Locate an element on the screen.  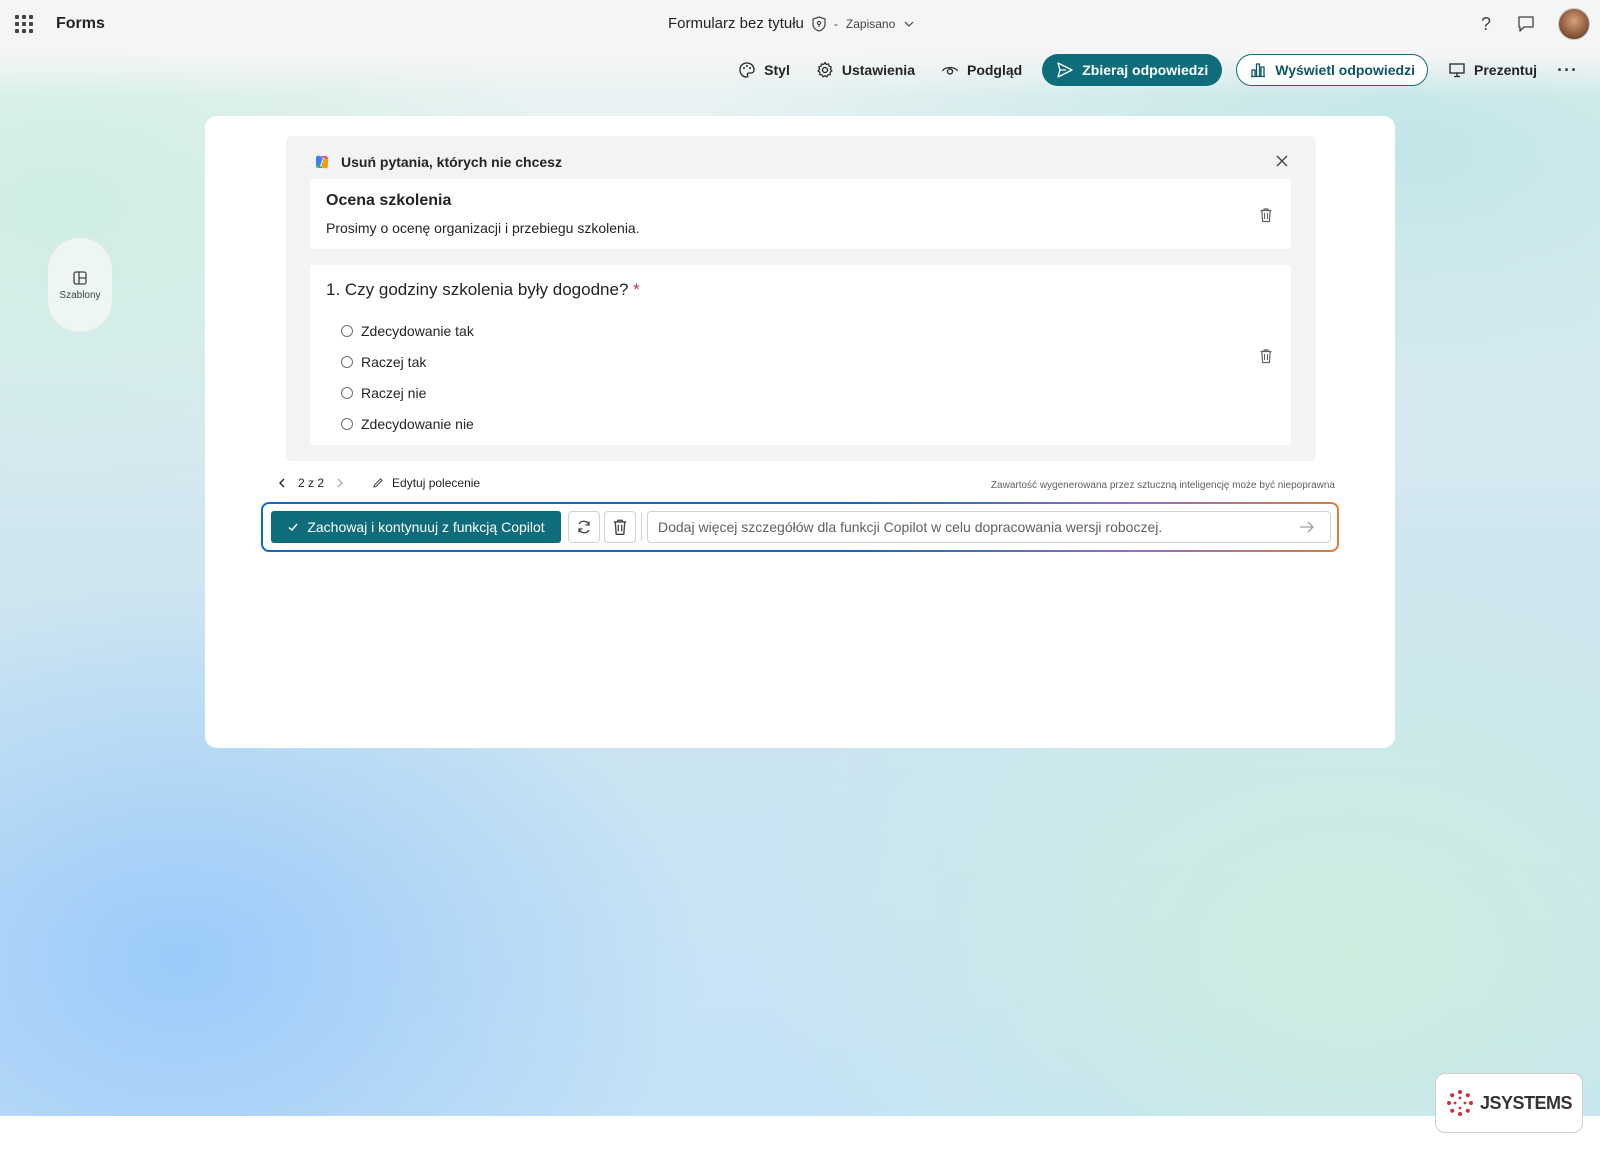
shield-icon is located at coordinates (819, 23).